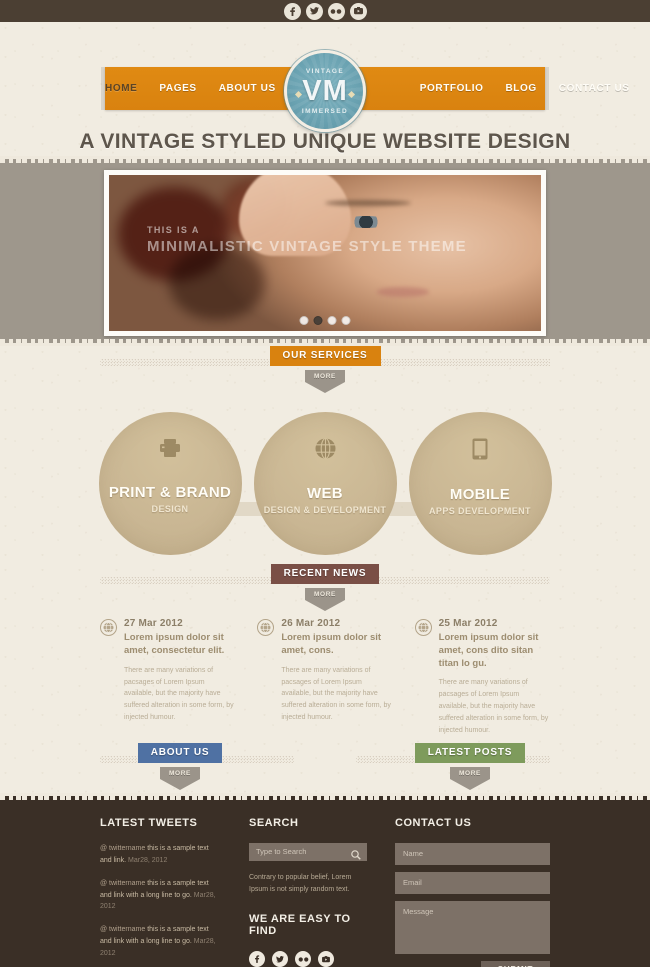 Image resolution: width=650 pixels, height=967 pixels. I want to click on news-ribbon-wrap: Recent News More, so click(325, 587).